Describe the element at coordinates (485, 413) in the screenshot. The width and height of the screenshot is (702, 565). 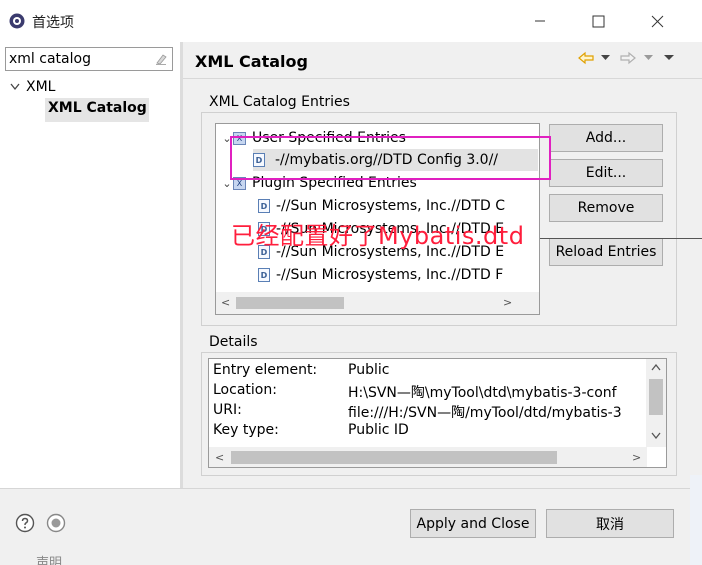
I see `detail-value: file:///H:/SVN—陶/myTool/dtd/mybatis-3` at that location.